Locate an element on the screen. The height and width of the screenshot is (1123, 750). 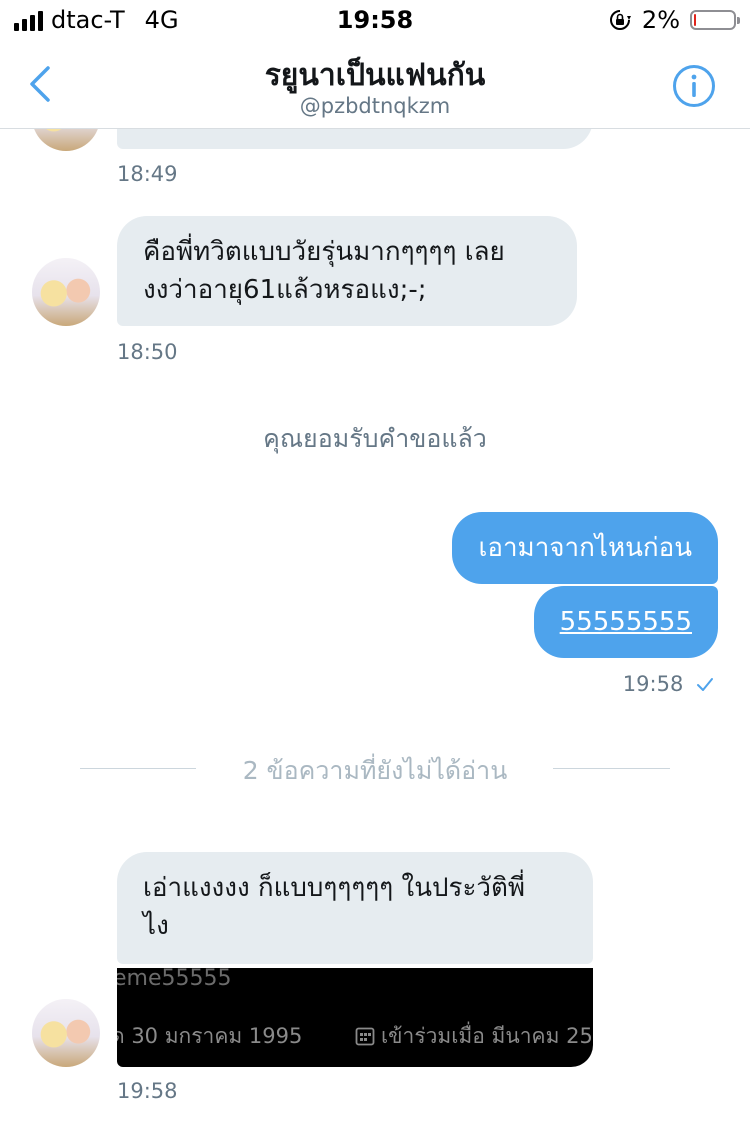
message-link: 55555555 is located at coordinates (626, 622).